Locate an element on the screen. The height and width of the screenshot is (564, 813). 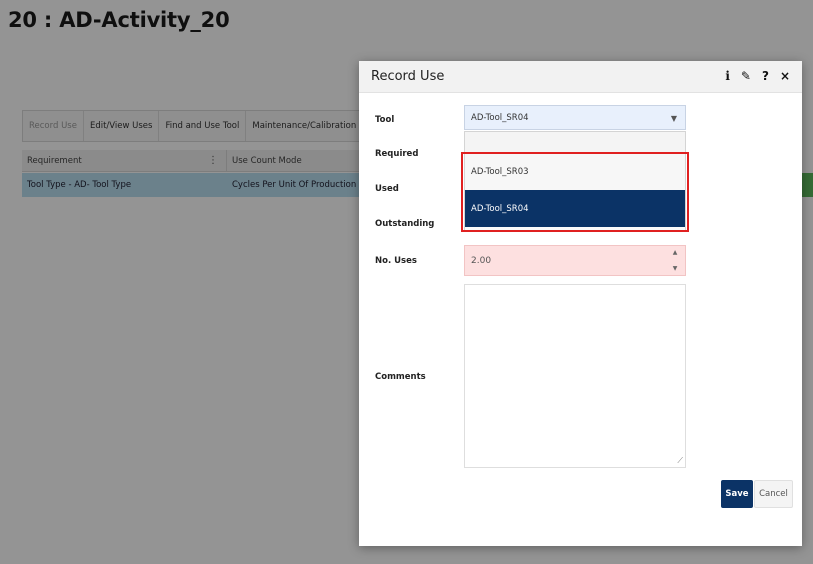
chevron-down-icon: ▼ is located at coordinates (674, 118).